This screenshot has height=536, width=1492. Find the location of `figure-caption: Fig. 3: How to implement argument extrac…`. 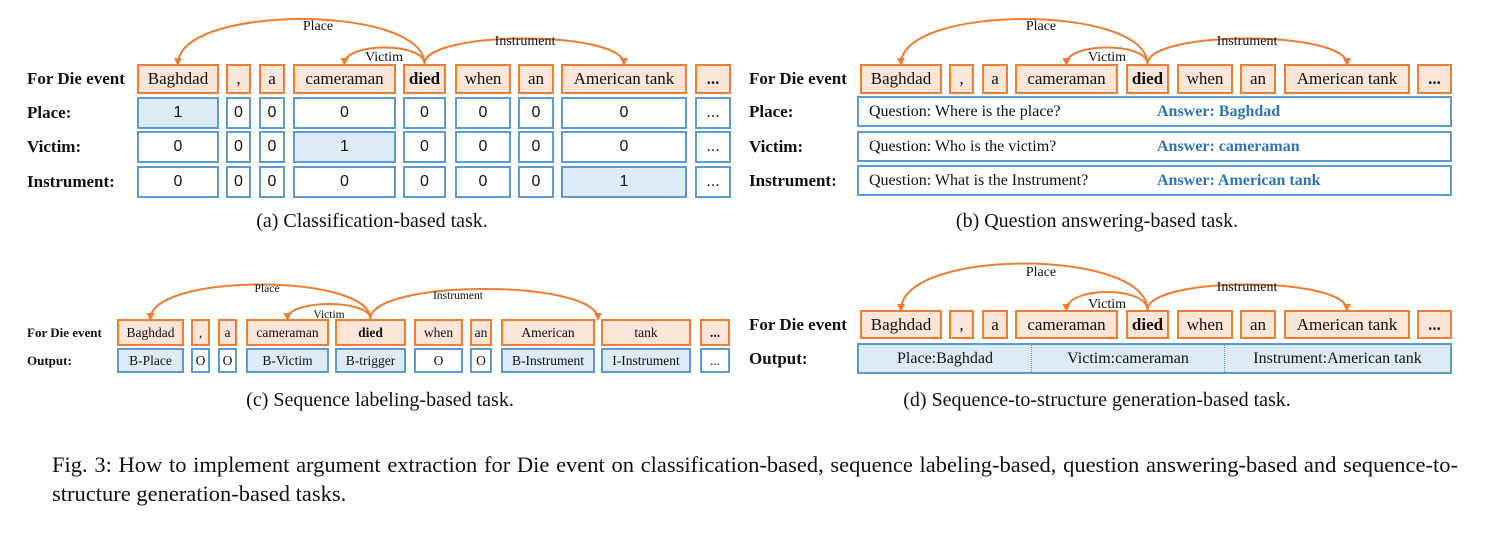

figure-caption: Fig. 3: How to implement argument extrac… is located at coordinates (755, 479).